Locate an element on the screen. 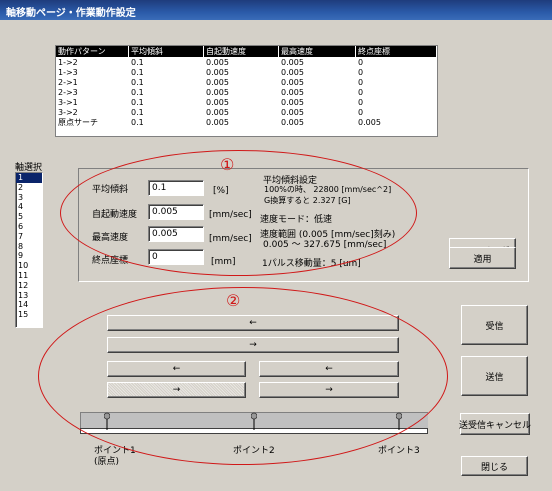 This screenshot has width=552, height=491. table-row: 1->3 0.1 0.005 0.005 0 is located at coordinates (246, 72).